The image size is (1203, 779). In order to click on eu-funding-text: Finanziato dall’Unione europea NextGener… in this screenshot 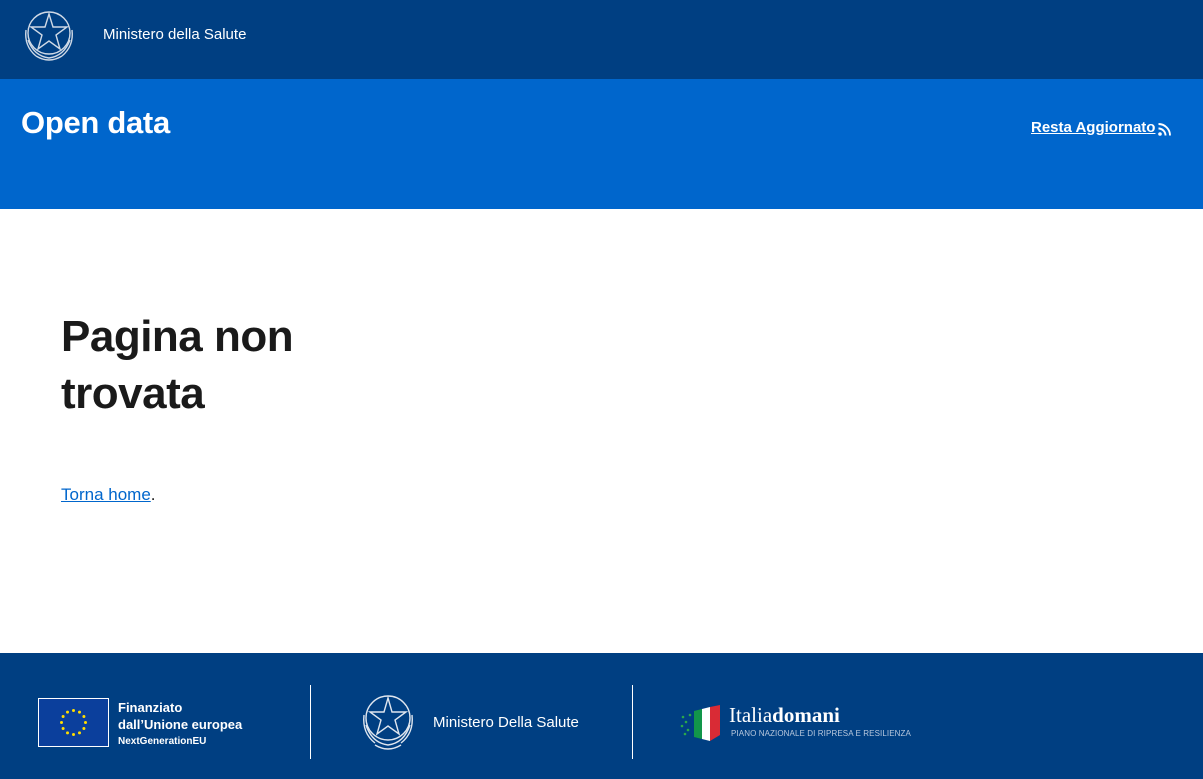, I will do `click(180, 724)`.